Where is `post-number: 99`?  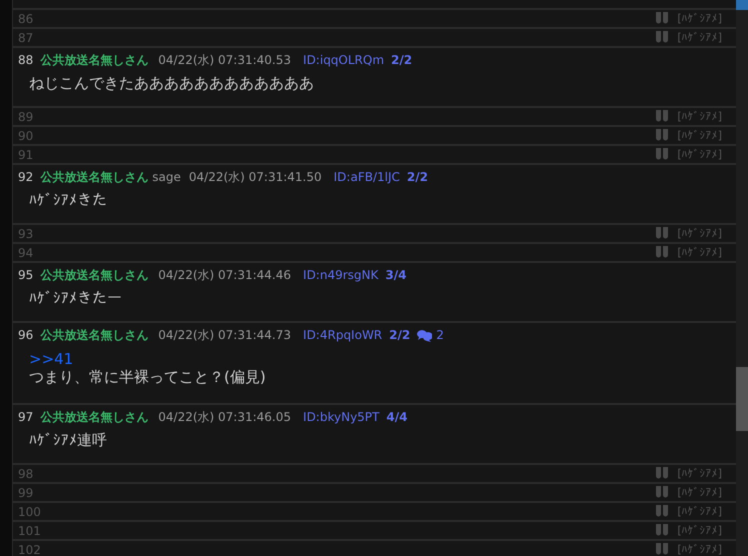
post-number: 99 is located at coordinates (26, 493).